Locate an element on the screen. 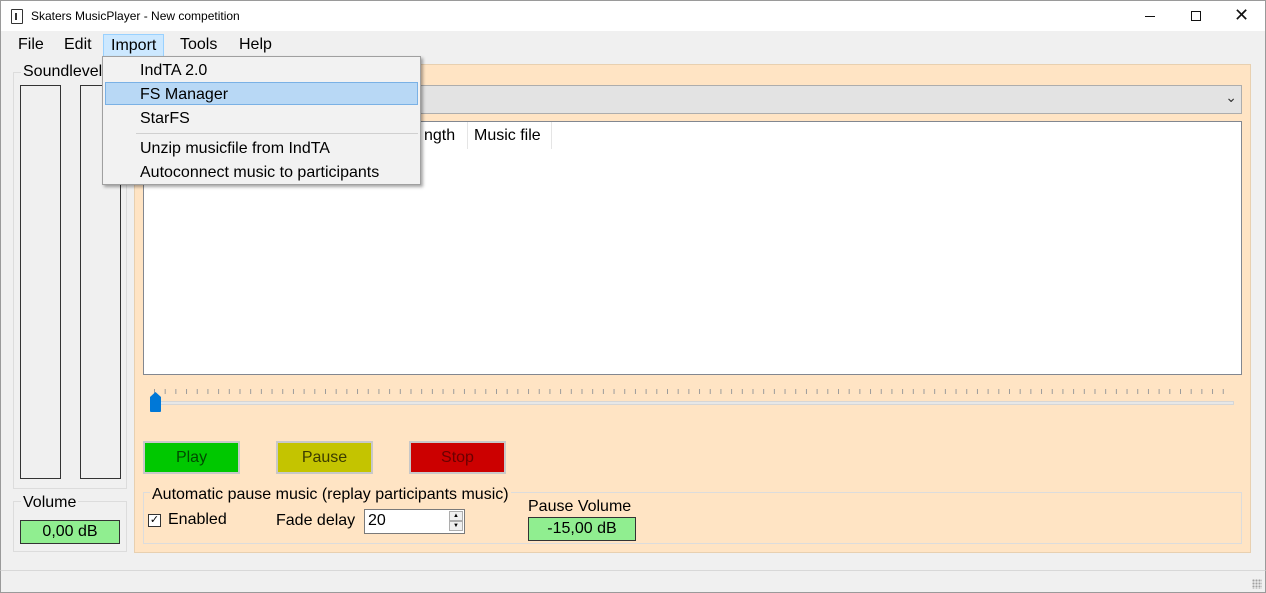 Image resolution: width=1266 pixels, height=593 pixels. pause-button: Pause is located at coordinates (324, 457).